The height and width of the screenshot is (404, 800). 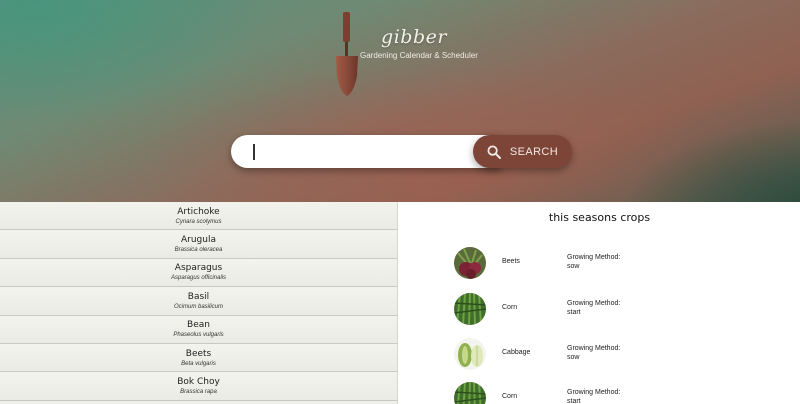 I want to click on plant-scientific-name: Ocimum basilicum, so click(x=198, y=306).